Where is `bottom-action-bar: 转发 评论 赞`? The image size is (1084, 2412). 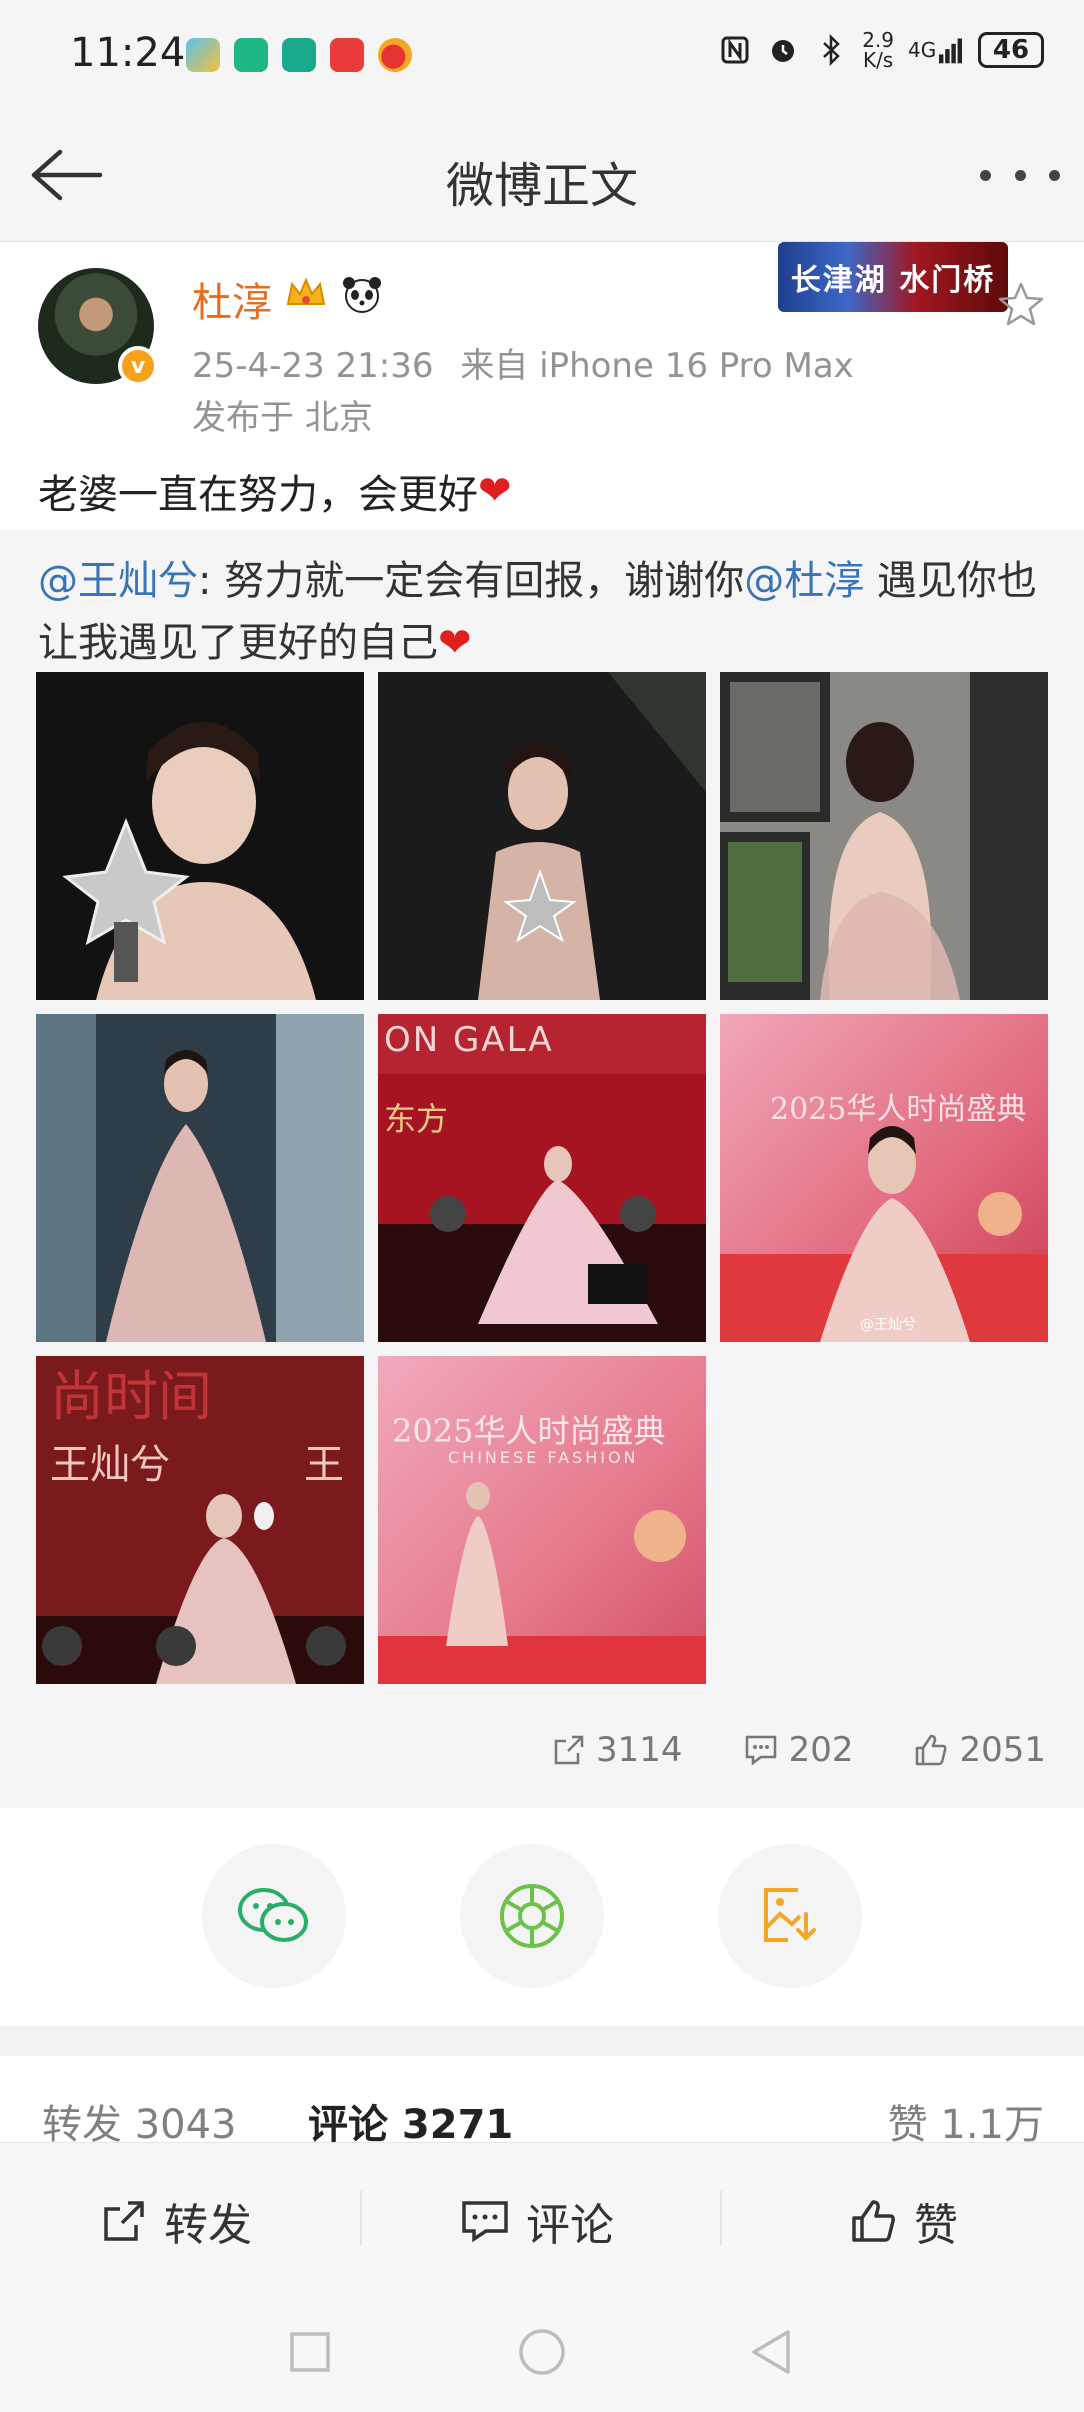
bottom-action-bar: 转发 评论 赞 is located at coordinates (542, 2217).